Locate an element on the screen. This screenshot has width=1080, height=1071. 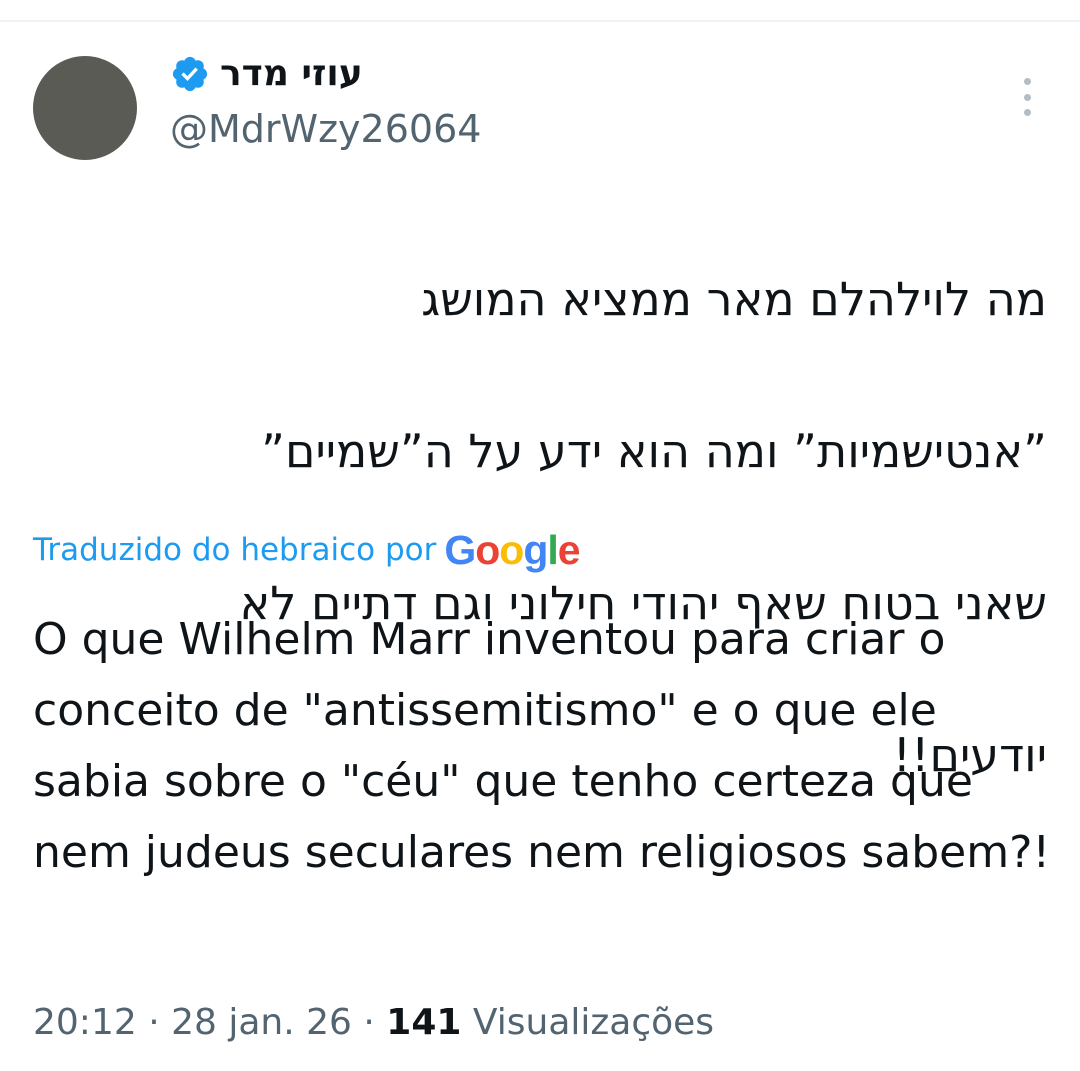
translation-label: Traduzido do hebraico por is located at coordinates (234, 550).